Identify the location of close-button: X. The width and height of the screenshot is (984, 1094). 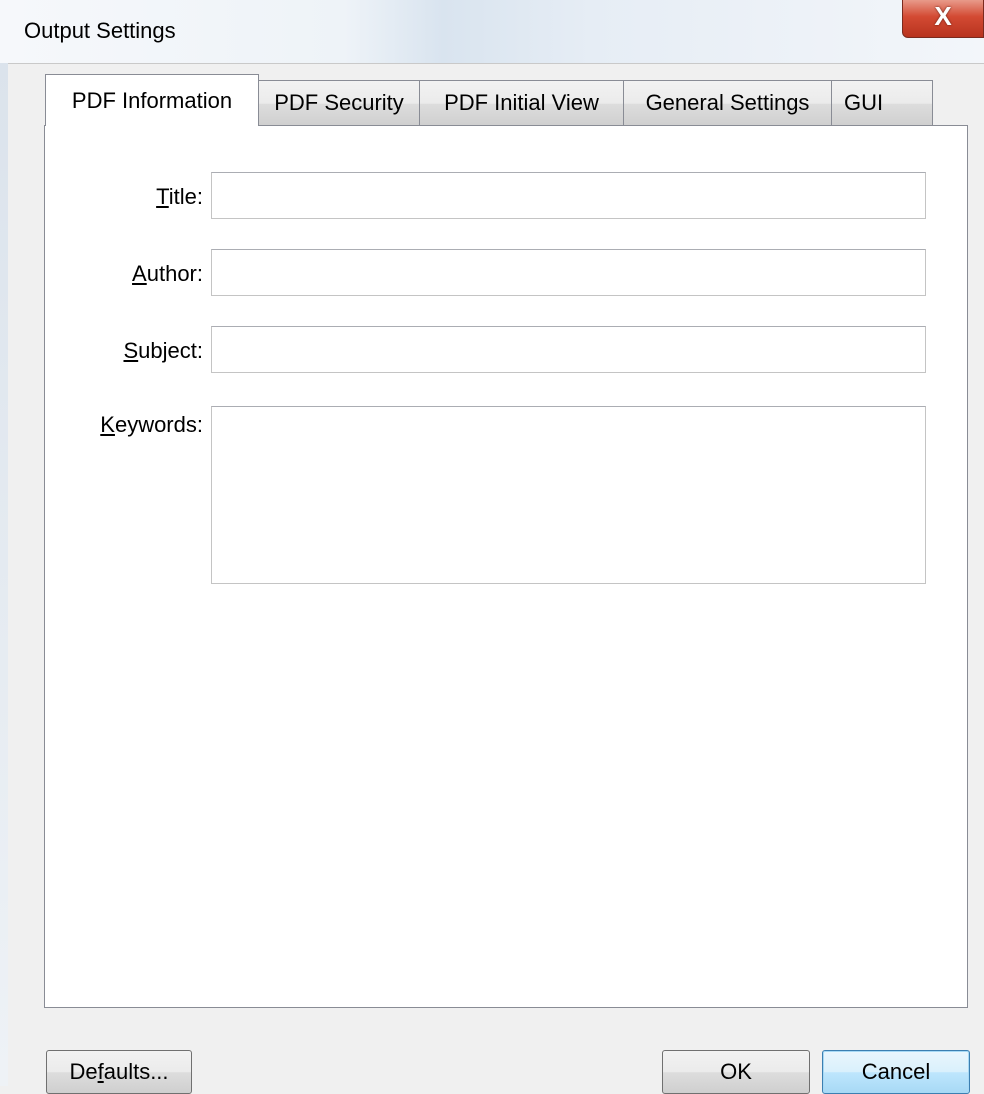
(943, 19).